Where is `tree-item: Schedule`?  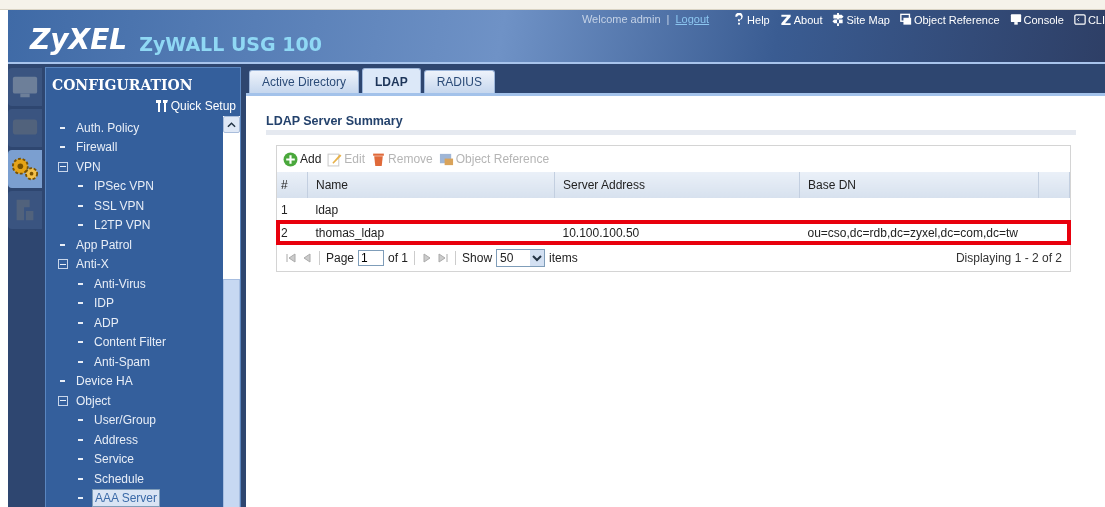
tree-item: Schedule is located at coordinates (119, 478).